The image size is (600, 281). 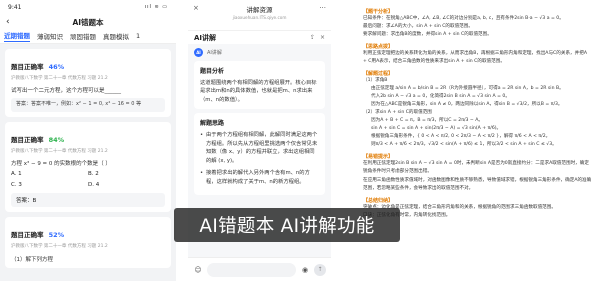 I want to click on chat-input, so click(x=251, y=269).